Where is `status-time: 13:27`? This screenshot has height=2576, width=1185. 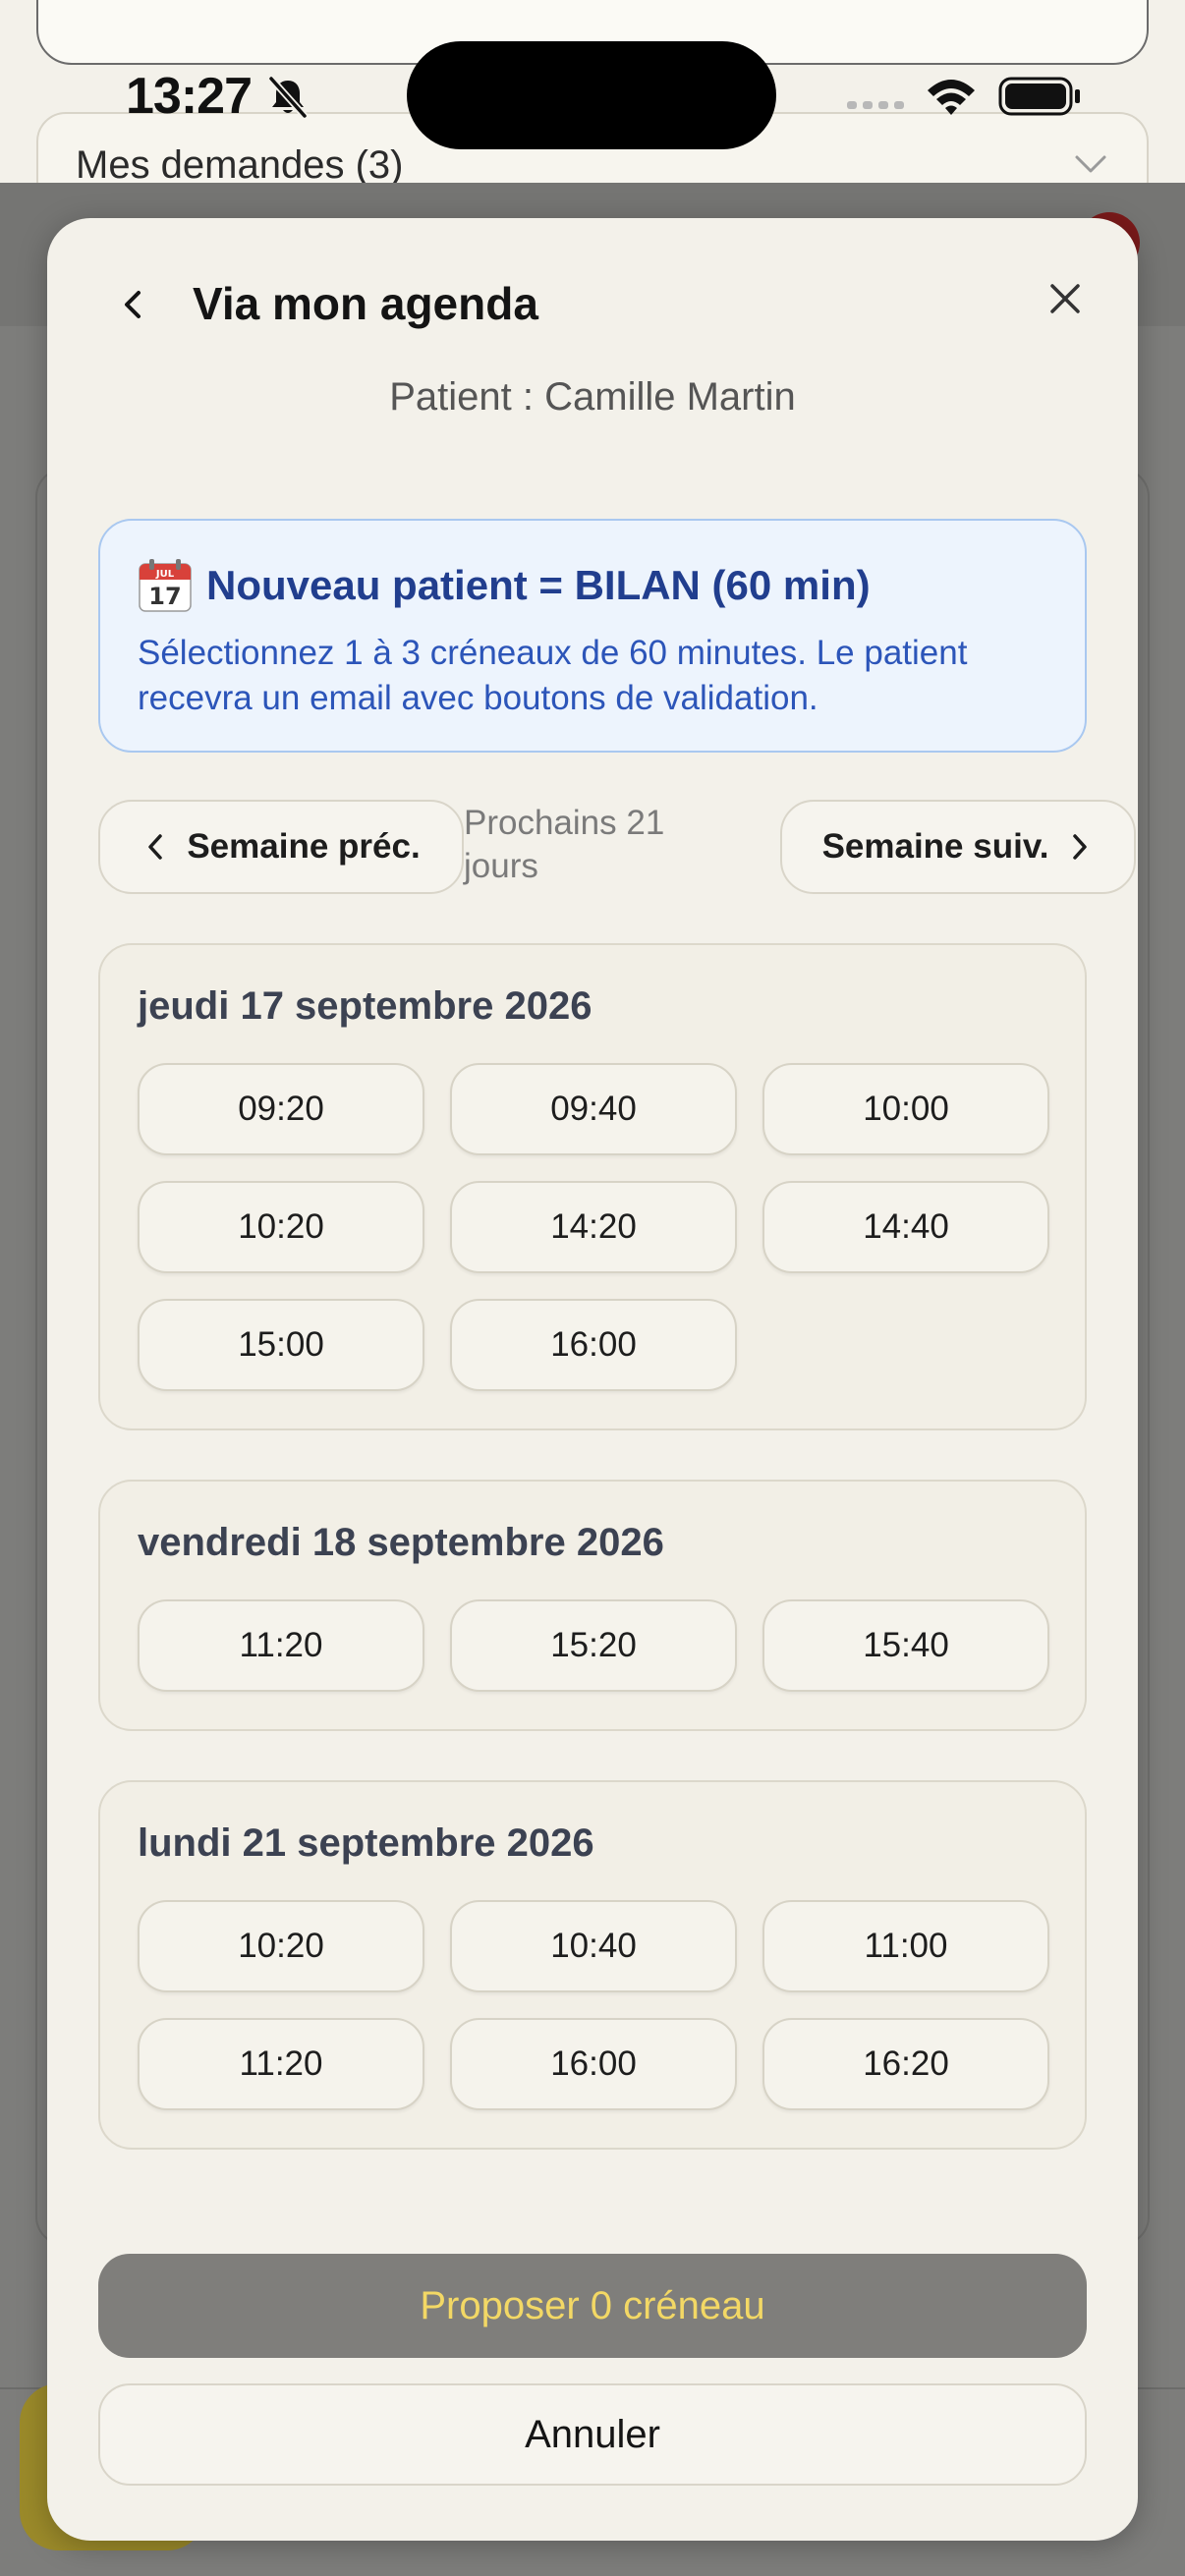 status-time: 13:27 is located at coordinates (190, 96).